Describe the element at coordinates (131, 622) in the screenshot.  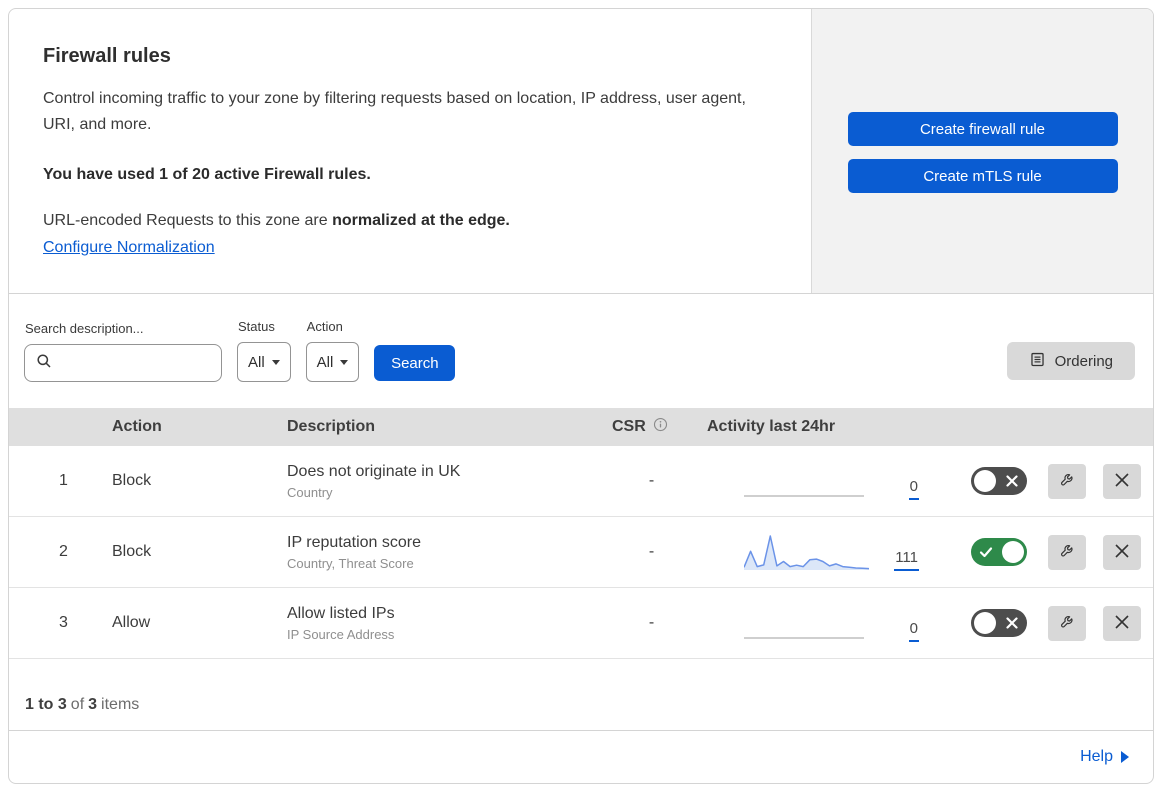
I see `rule-action: Allow` at that location.